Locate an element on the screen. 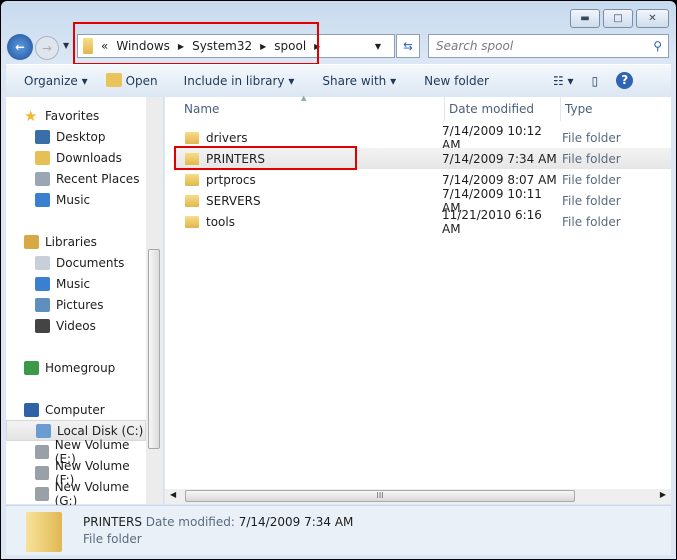 The width and height of the screenshot is (677, 560). minimize-button: ▬ is located at coordinates (585, 18).